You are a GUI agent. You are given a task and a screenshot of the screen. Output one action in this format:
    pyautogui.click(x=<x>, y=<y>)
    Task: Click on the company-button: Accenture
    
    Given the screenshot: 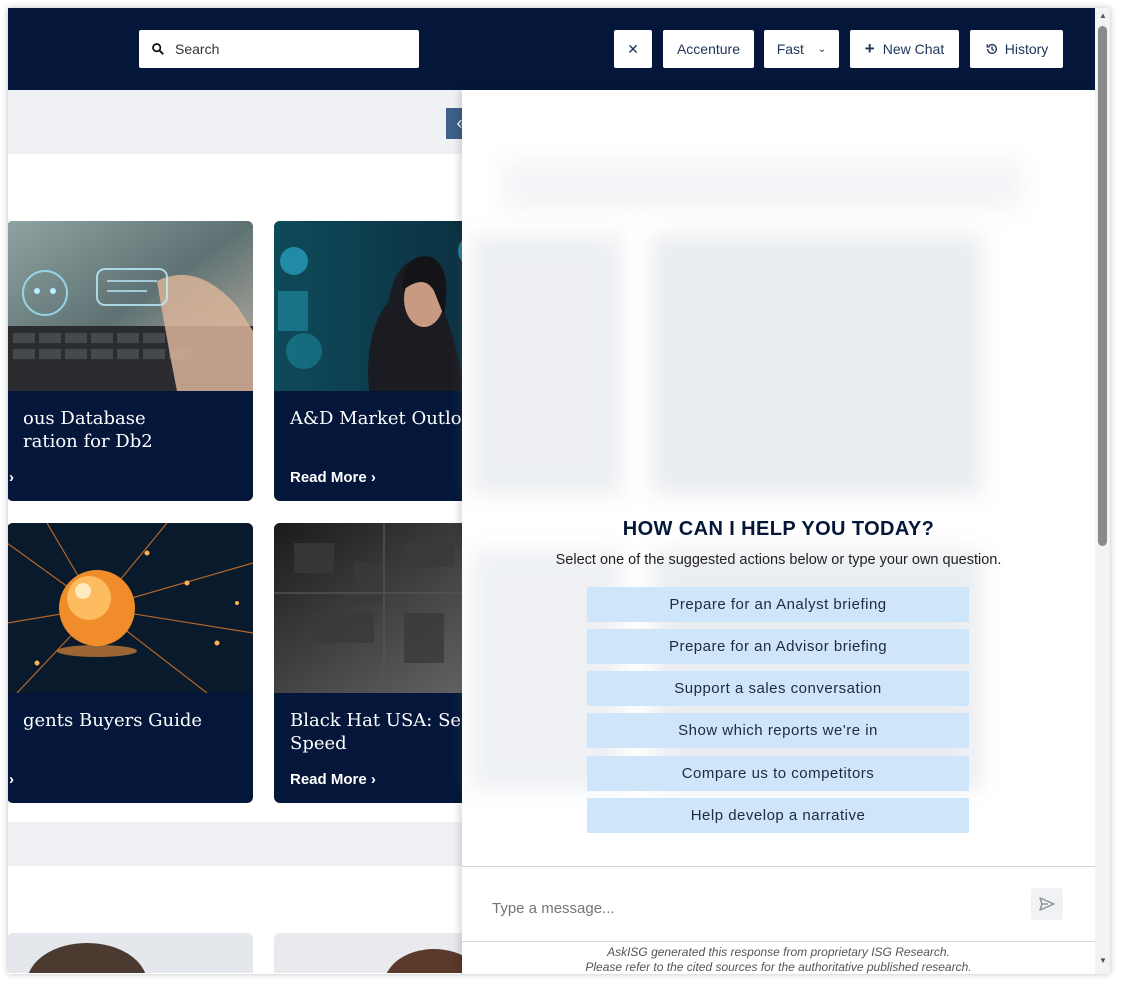 What is the action you would take?
    pyautogui.click(x=708, y=49)
    